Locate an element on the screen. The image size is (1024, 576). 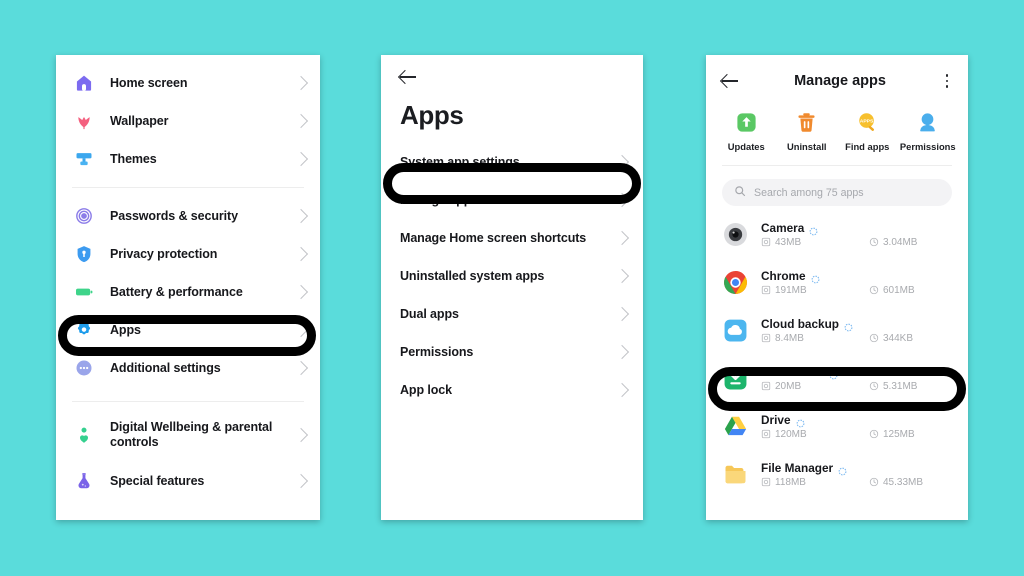
settings-group-personalization: Home screen Wallpaper Themes is located at coordinates (188, 116).